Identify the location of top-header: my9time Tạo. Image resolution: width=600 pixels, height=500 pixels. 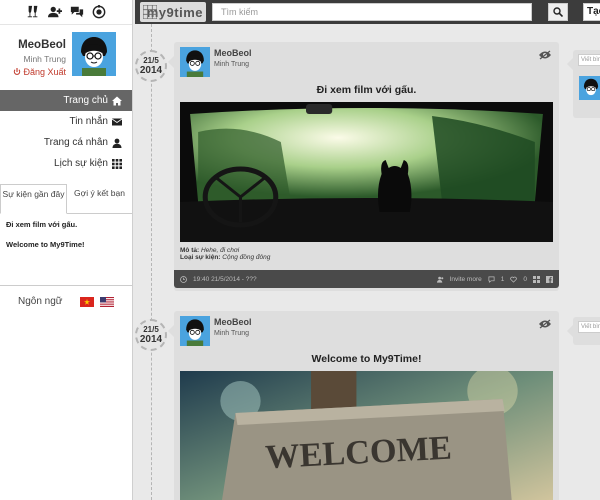
(367, 12).